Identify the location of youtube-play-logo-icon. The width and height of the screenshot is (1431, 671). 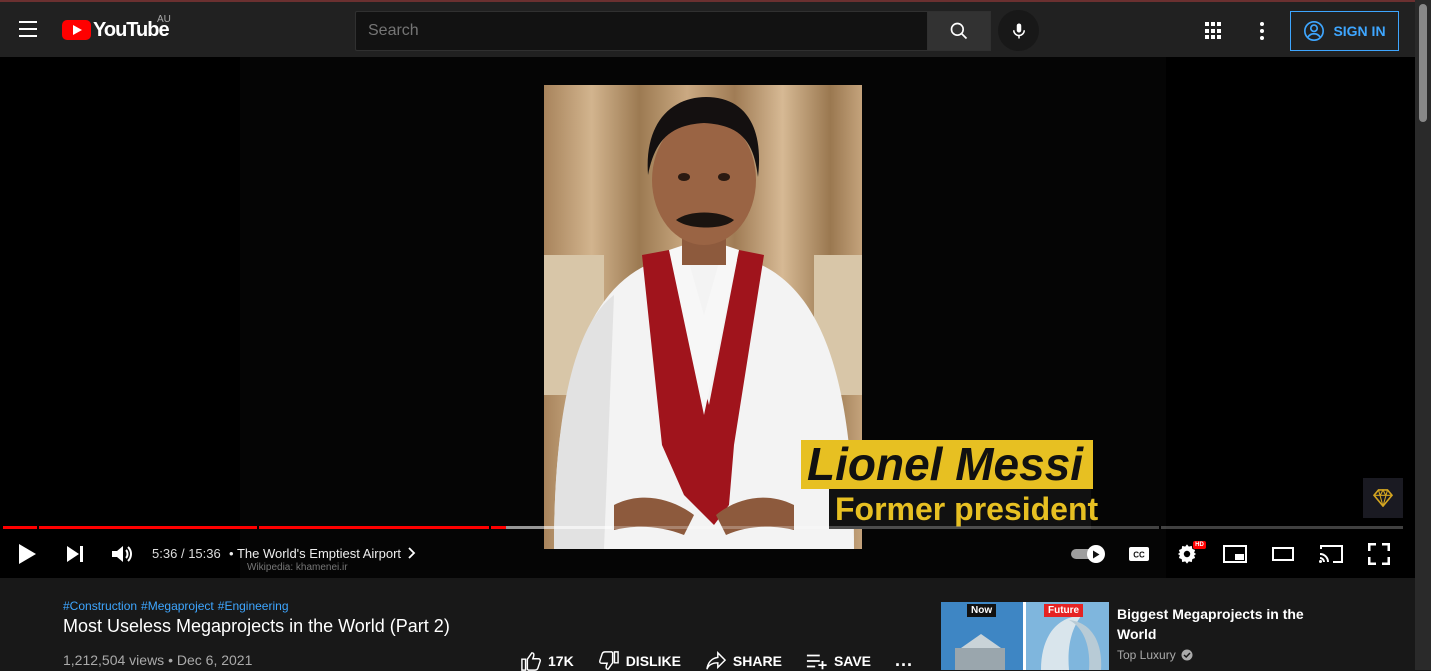
(76, 30).